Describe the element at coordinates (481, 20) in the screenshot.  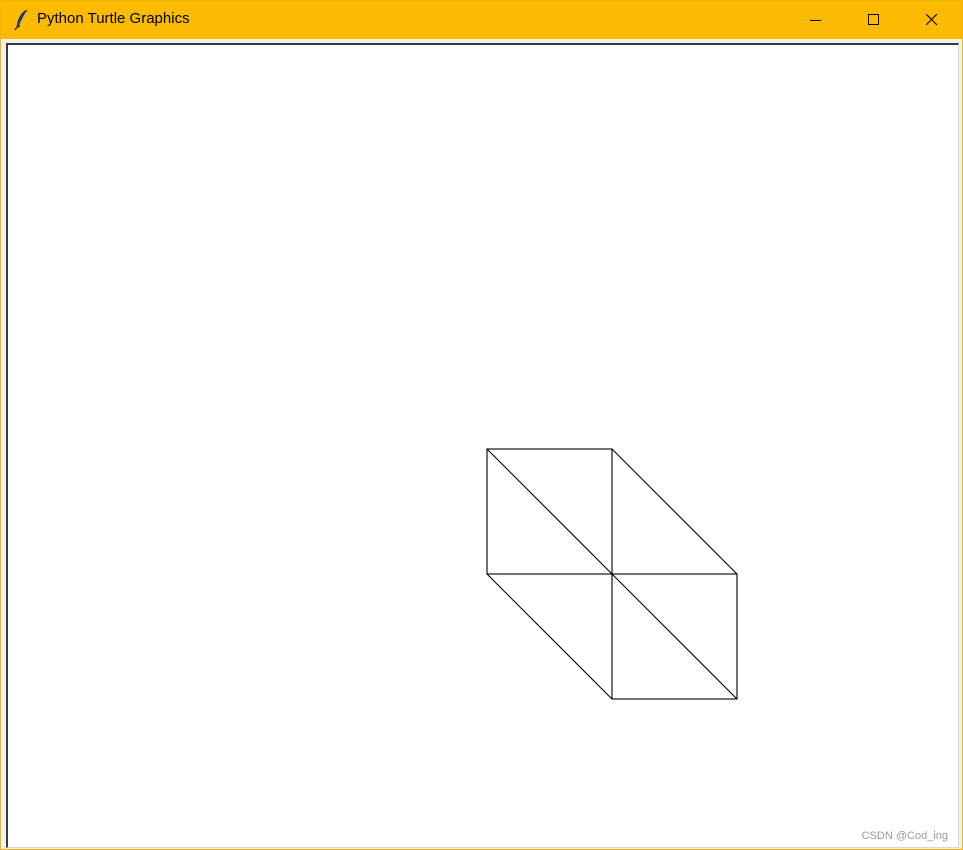
I see `title-bar: Python Turtle Graphics` at that location.